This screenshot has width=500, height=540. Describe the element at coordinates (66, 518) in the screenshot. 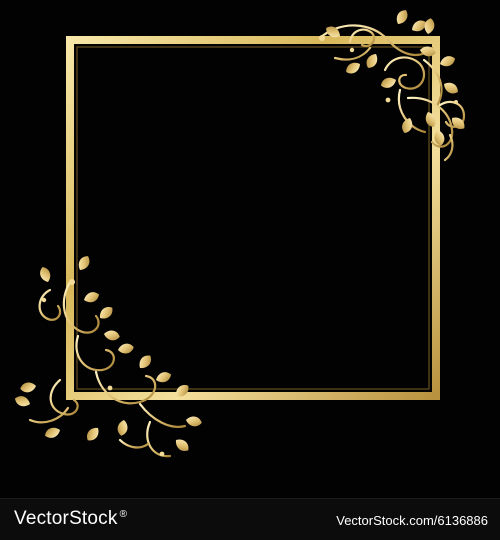

I see `brand-name: VectorStock` at that location.